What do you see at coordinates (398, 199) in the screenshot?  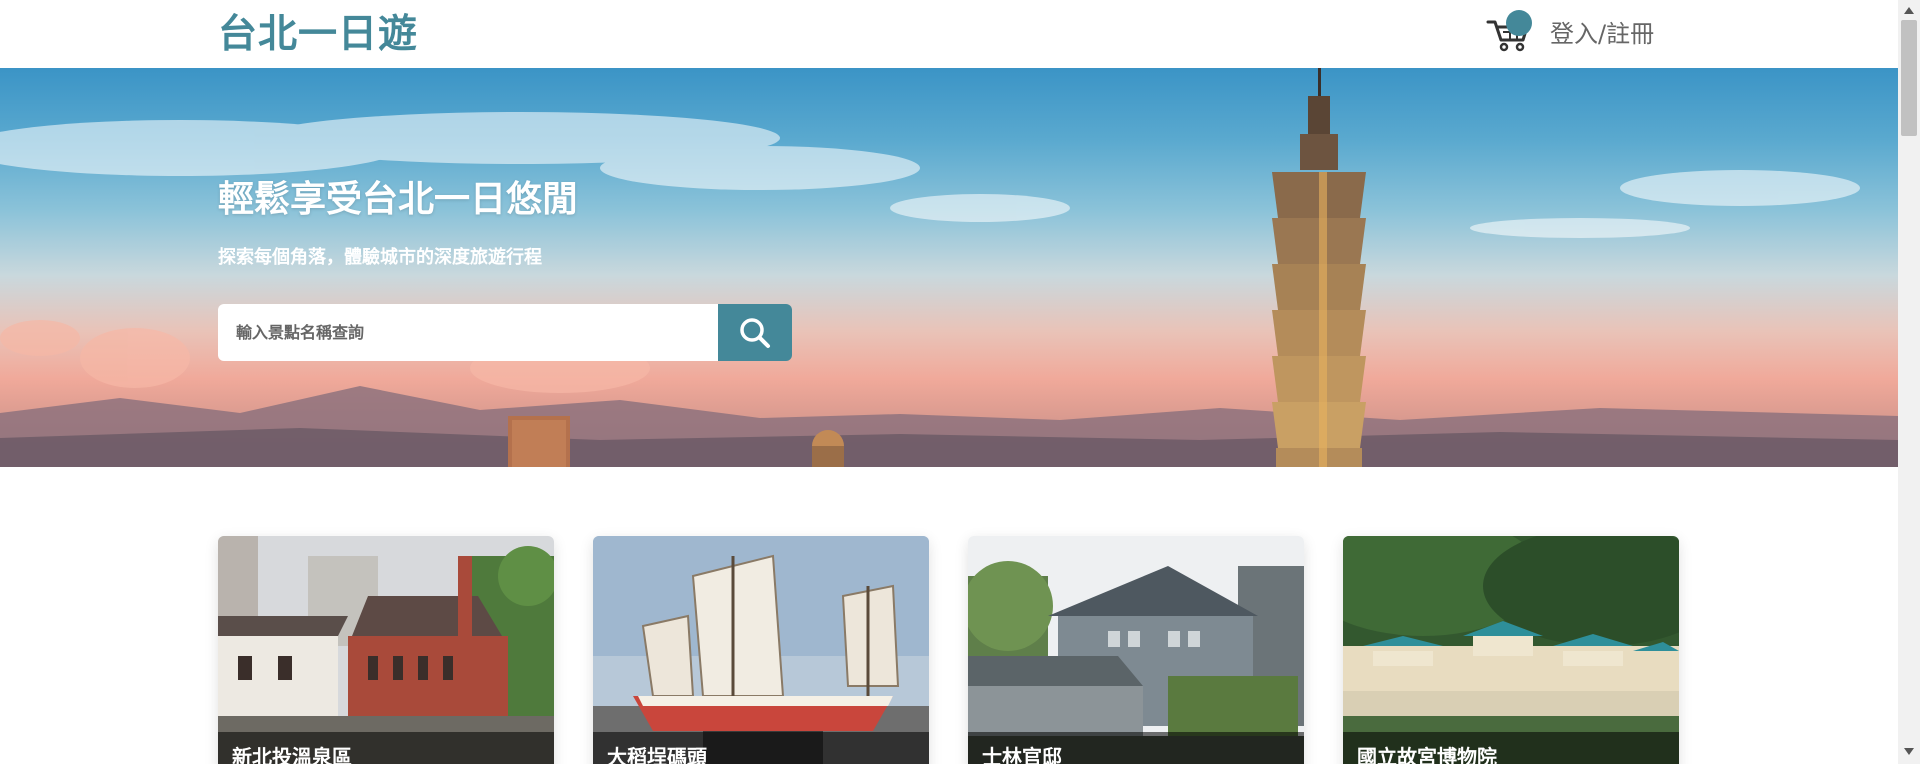 I see `hero-title: 輕鬆享受台北一日悠閒` at bounding box center [398, 199].